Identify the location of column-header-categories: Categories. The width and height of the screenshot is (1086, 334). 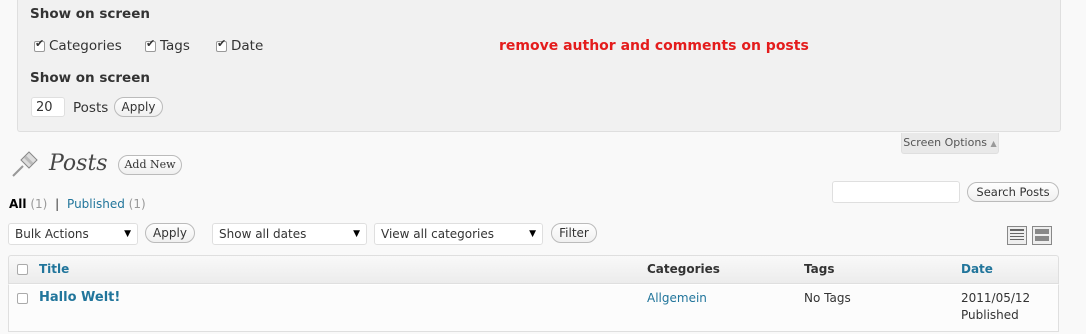
(683, 269).